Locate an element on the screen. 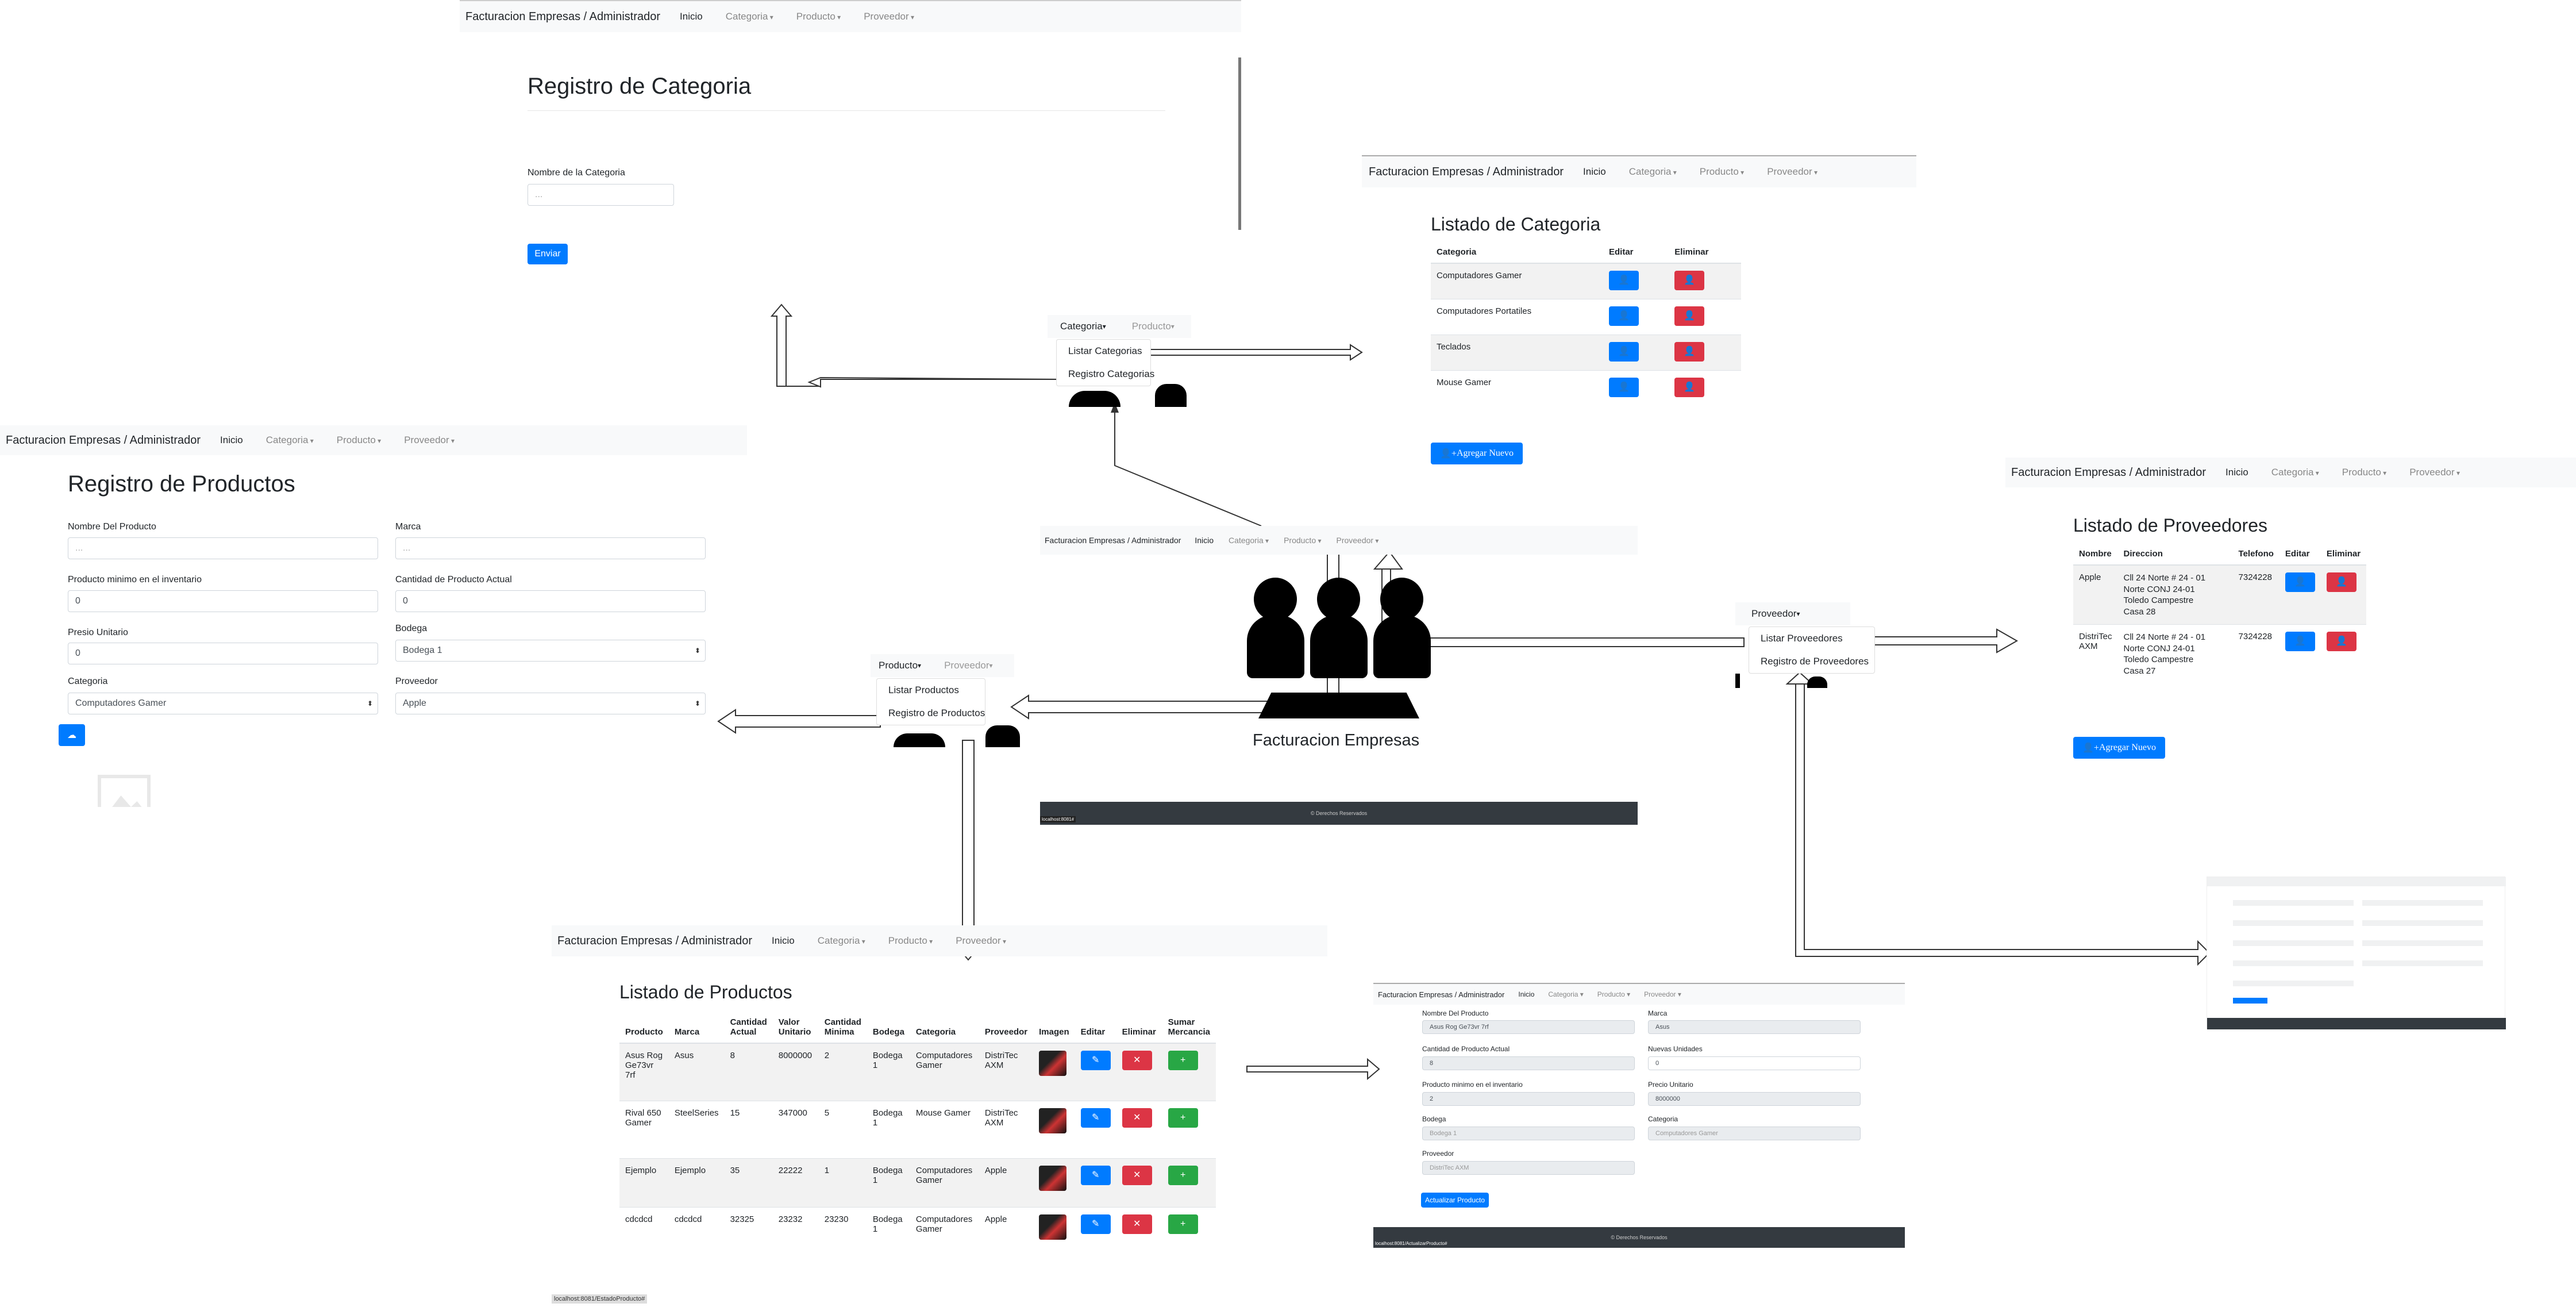 Image resolution: width=2576 pixels, height=1307 pixels. agregar-nuevo-categoria-button: 👤+ Agregar Nuevo is located at coordinates (1477, 454).